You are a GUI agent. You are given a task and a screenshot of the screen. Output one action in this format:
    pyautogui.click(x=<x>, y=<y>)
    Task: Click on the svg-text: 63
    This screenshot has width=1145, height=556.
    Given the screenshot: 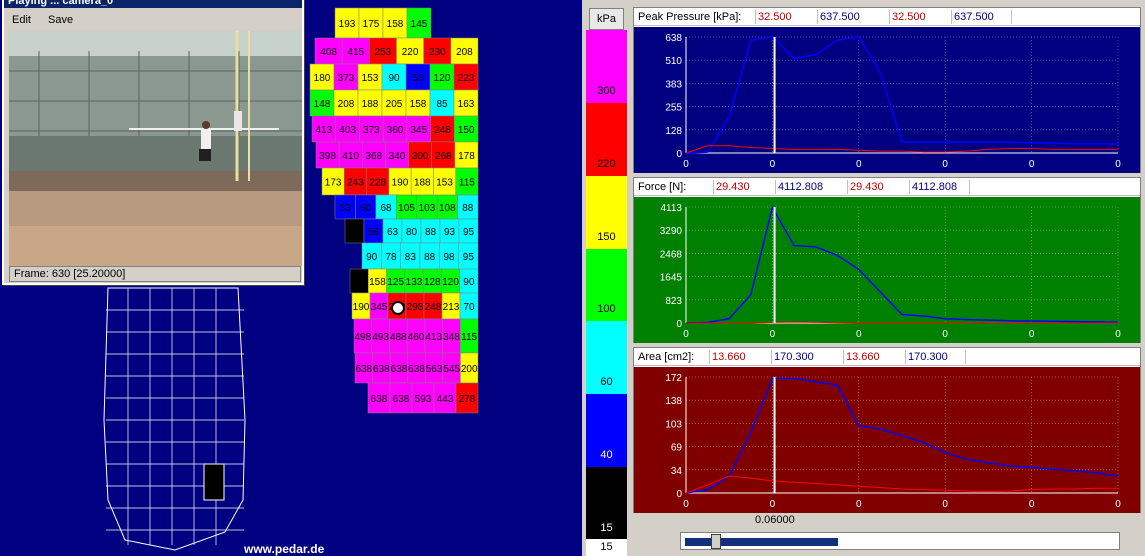 What is the action you would take?
    pyautogui.click(x=393, y=232)
    